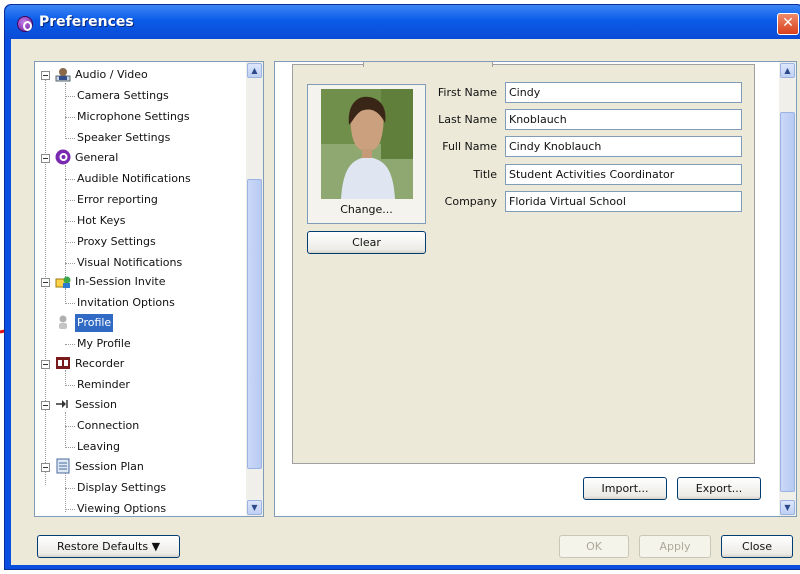 The image size is (800, 574). I want to click on tree-item-in-session-invite: In-Session Invite, so click(120, 282).